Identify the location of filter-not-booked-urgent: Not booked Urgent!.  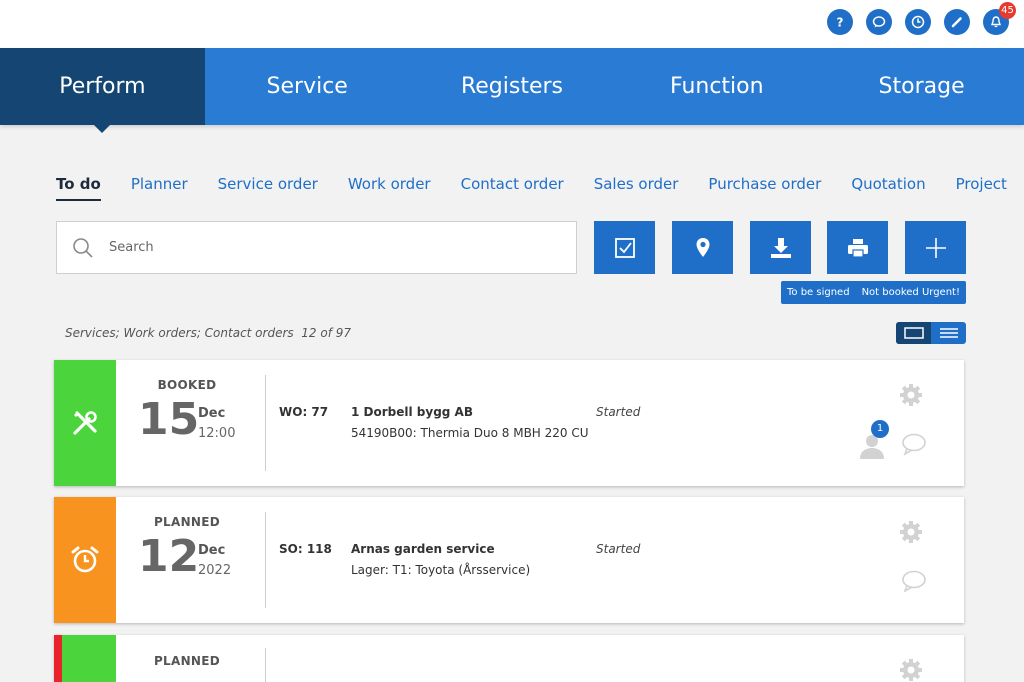
(911, 292).